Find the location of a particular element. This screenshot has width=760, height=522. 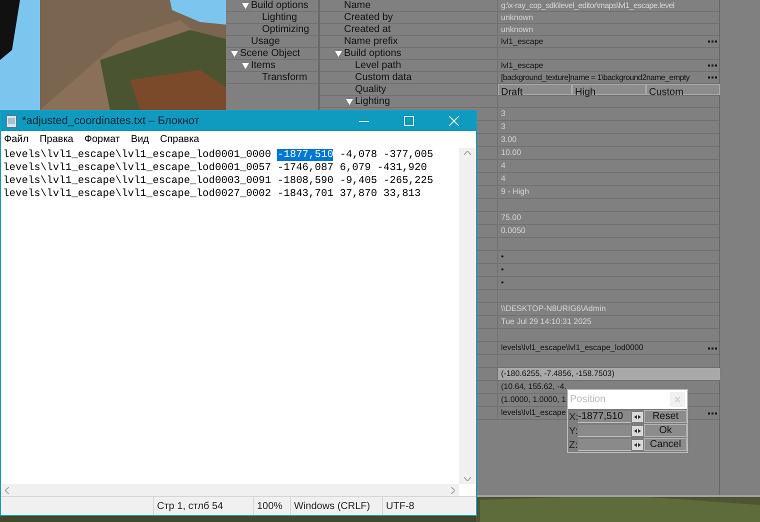

tree-item: Transform is located at coordinates (285, 77).